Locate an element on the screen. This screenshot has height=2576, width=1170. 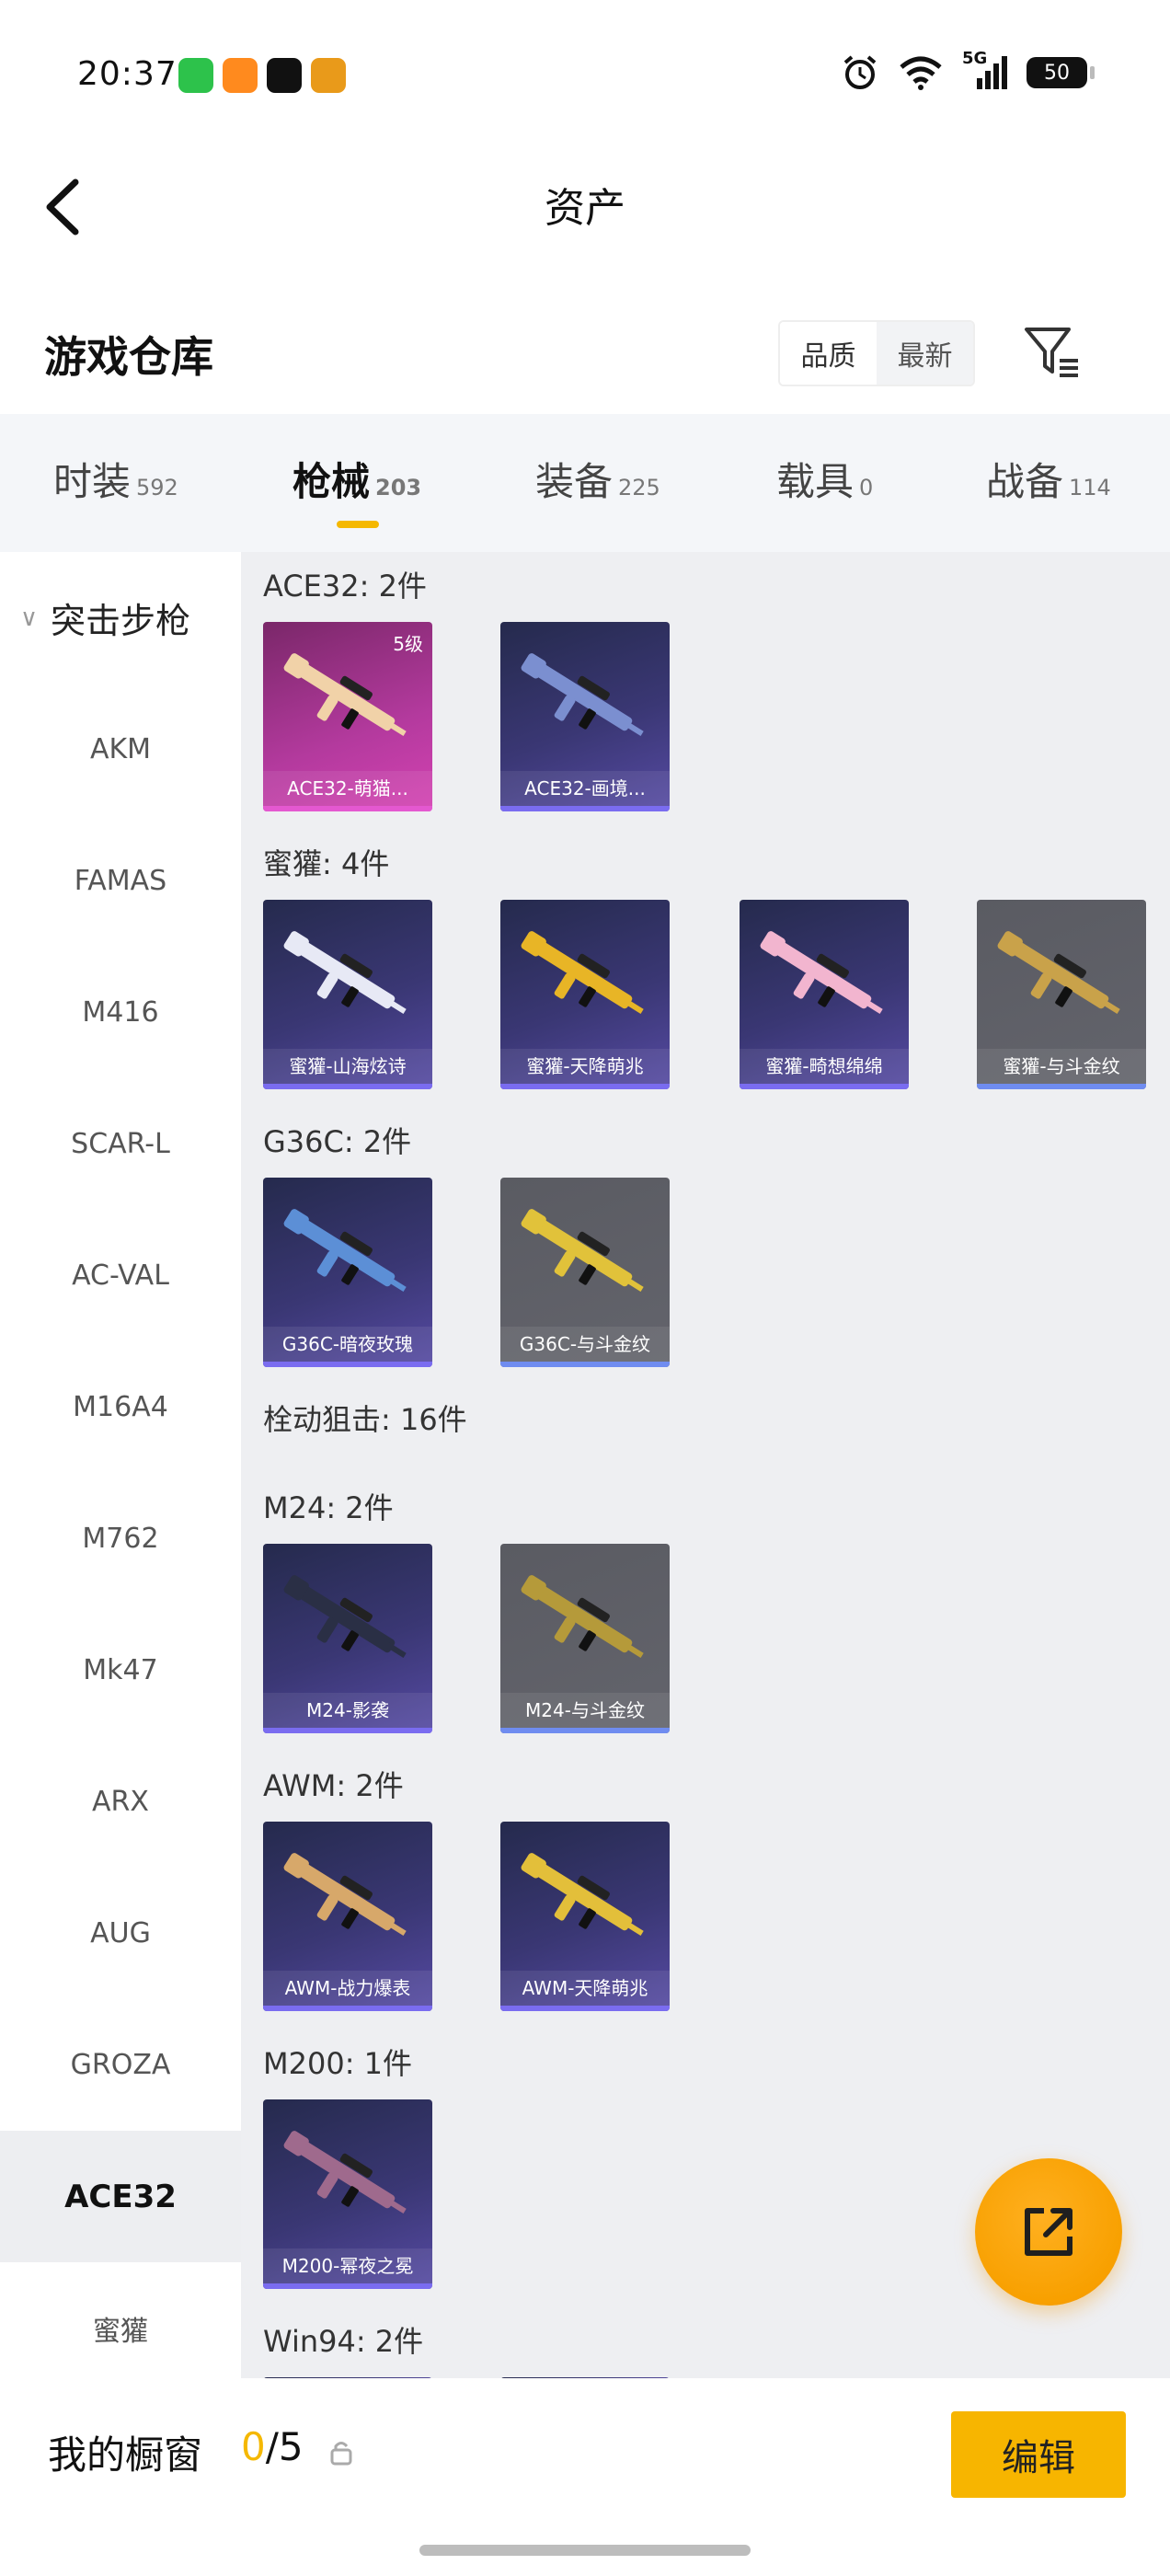
weapon-card: AWM-战力爆表 is located at coordinates (347, 1916).